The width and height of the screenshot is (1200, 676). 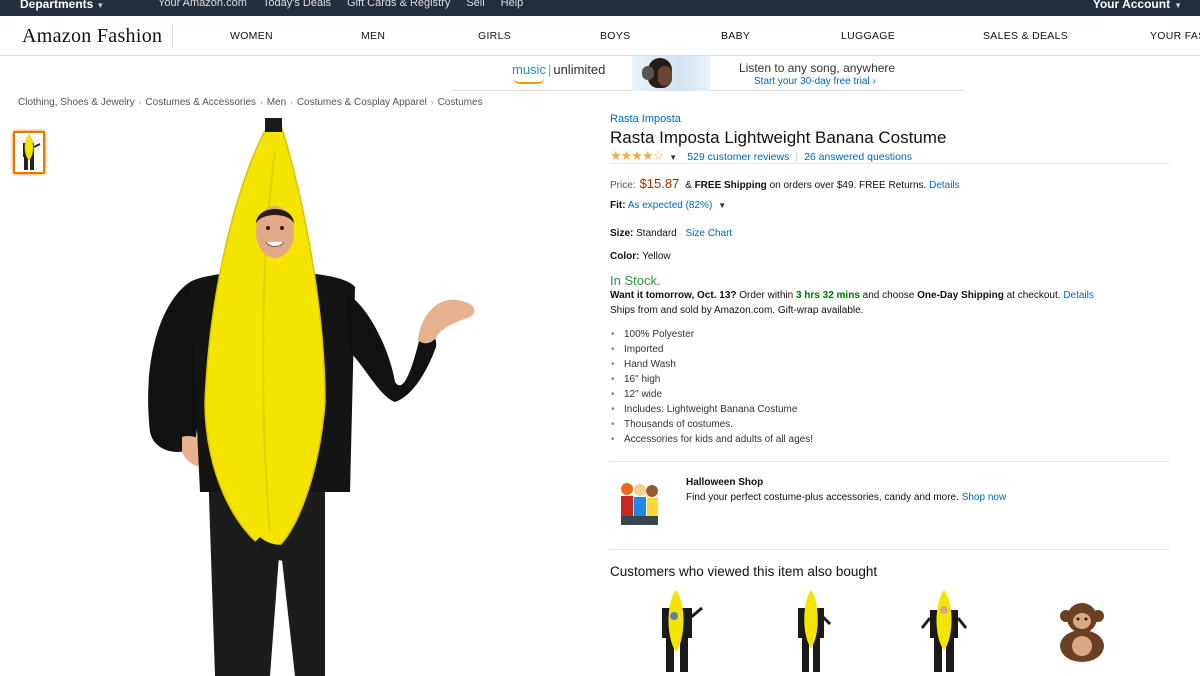 I want to click on nav-item-baby: BABY, so click(x=735, y=36).